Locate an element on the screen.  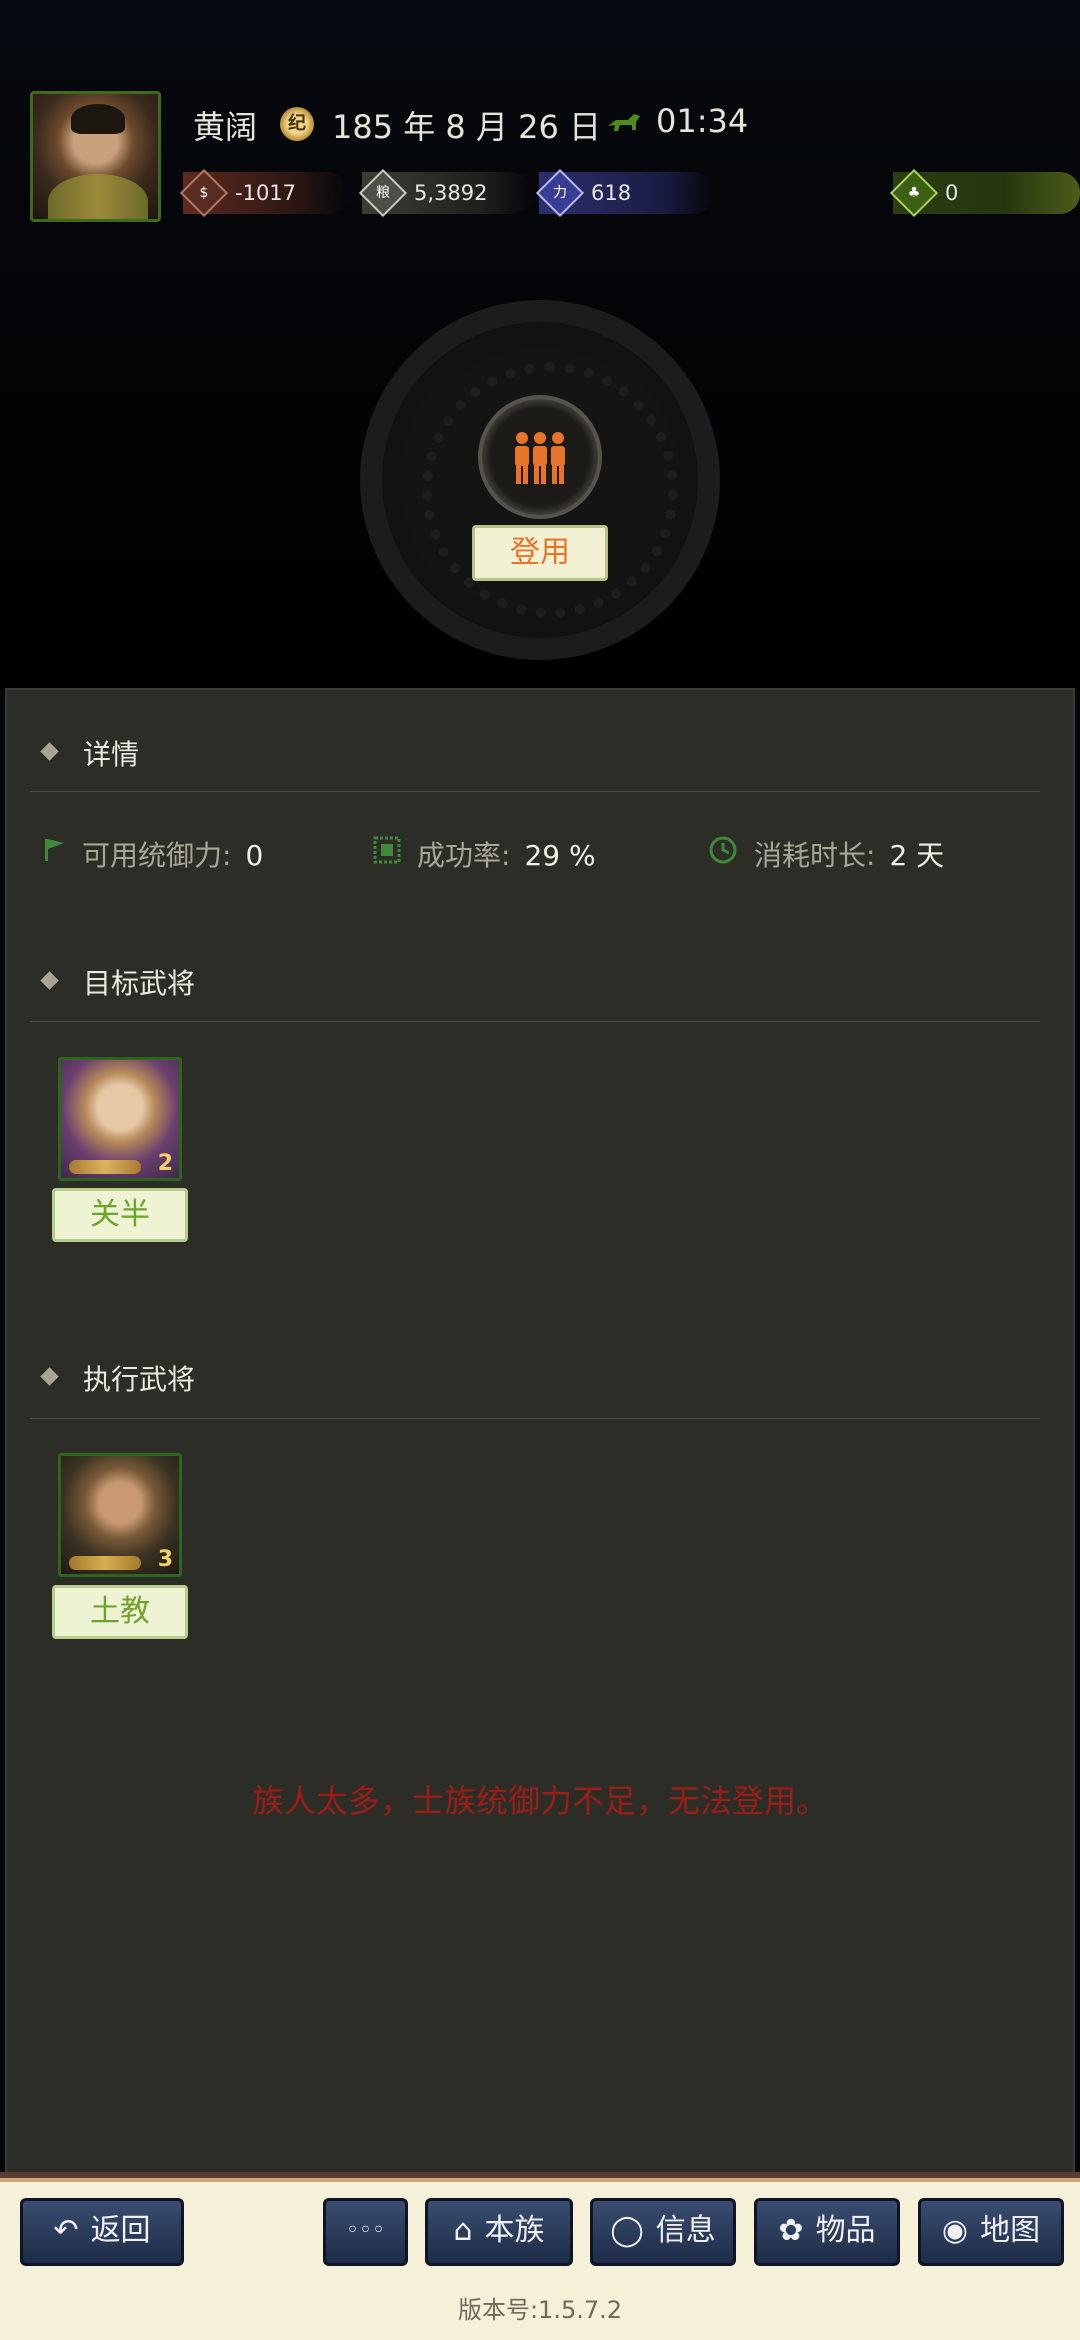
stat-command: 可用统御力: 0 is located at coordinates (172, 854).